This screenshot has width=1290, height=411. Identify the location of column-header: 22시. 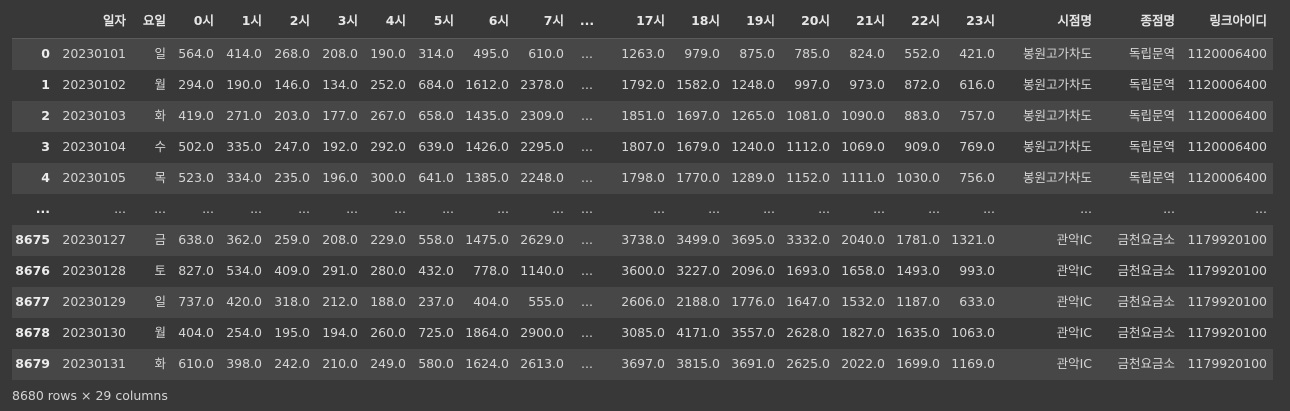
(912, 21).